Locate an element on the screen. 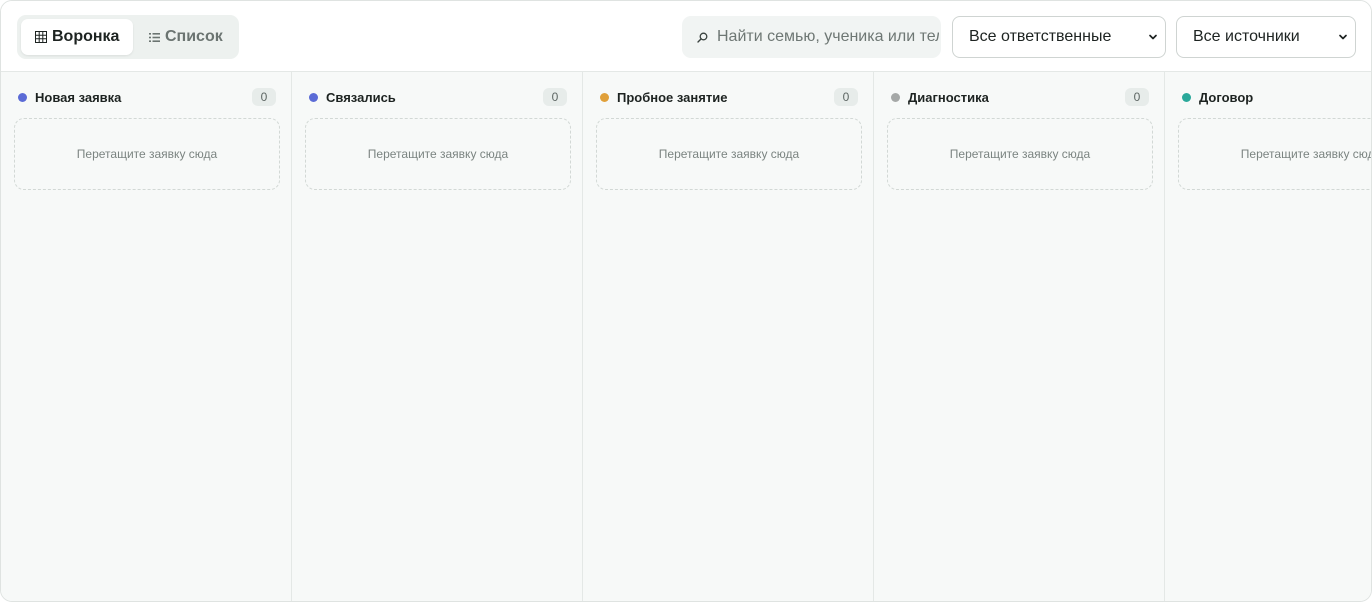 The width and height of the screenshot is (1372, 602). column-header: Новая заявка is located at coordinates (69, 97).